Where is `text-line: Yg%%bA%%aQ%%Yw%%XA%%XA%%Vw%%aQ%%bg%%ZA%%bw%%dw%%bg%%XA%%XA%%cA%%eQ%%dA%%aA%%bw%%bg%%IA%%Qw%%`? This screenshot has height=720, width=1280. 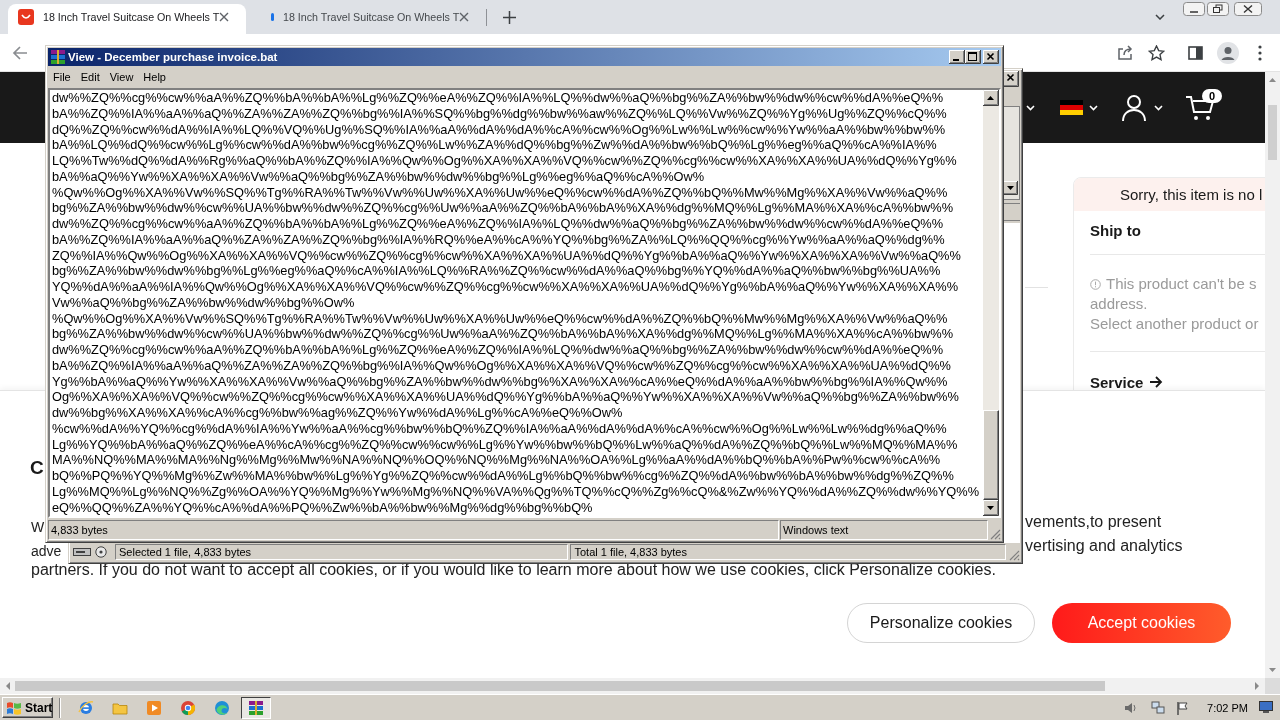
text-line: Yg%%bA%%aQ%%Yw%%XA%%XA%%Vw%%aQ%%bg%%ZA%%bw%%dw%%bg%%XA%%XA%%cA%%eQ%%dA%%aA%%bw%%bg%%IA%%Qw%% is located at coordinates (500, 381).